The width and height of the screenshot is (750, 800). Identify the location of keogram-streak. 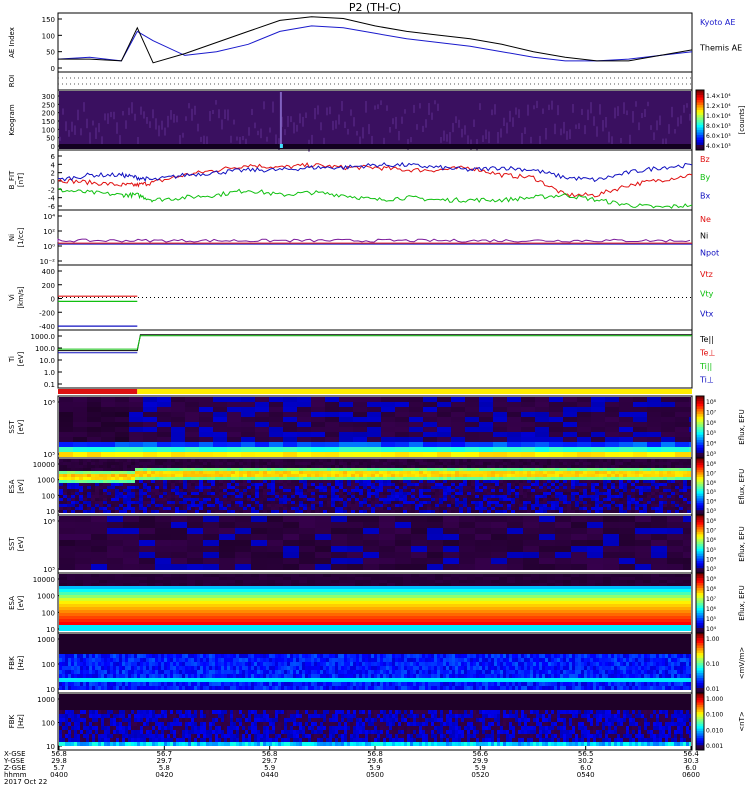
(447, 138).